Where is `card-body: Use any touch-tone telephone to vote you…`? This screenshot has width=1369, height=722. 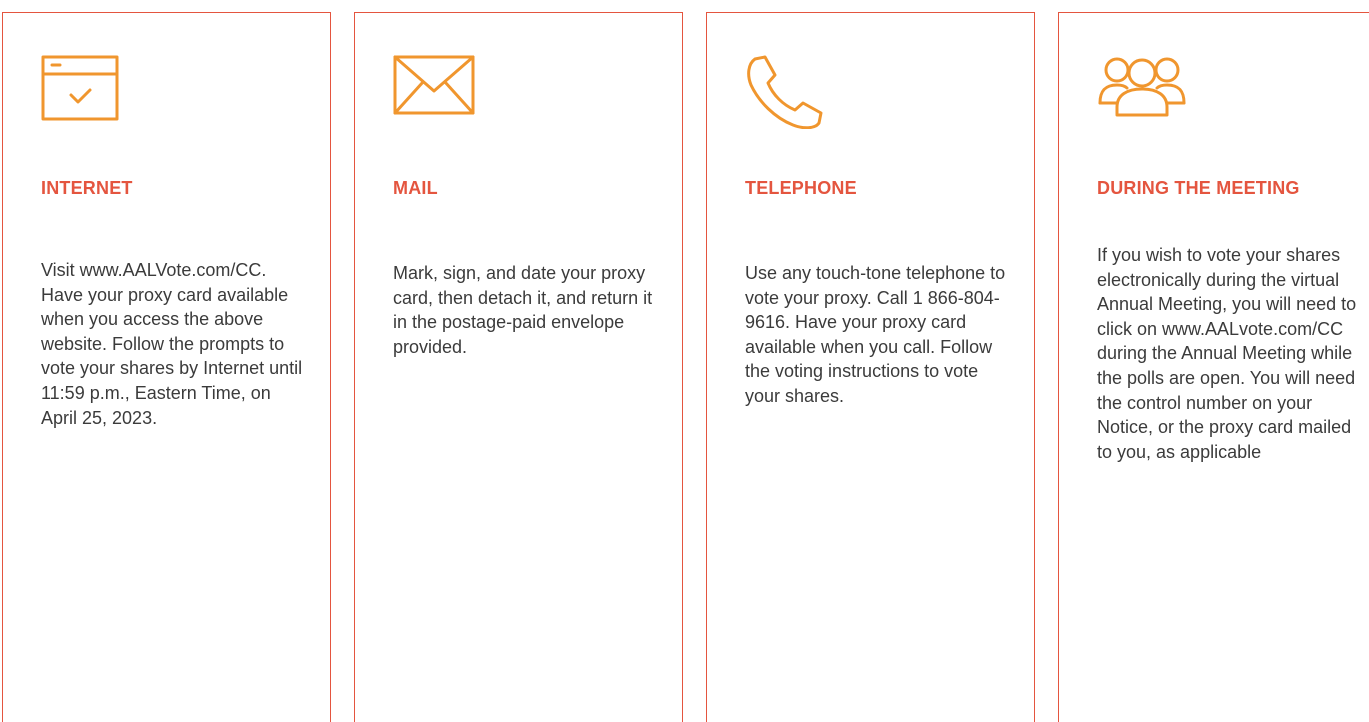 card-body: Use any touch-tone telephone to vote you… is located at coordinates (875, 334).